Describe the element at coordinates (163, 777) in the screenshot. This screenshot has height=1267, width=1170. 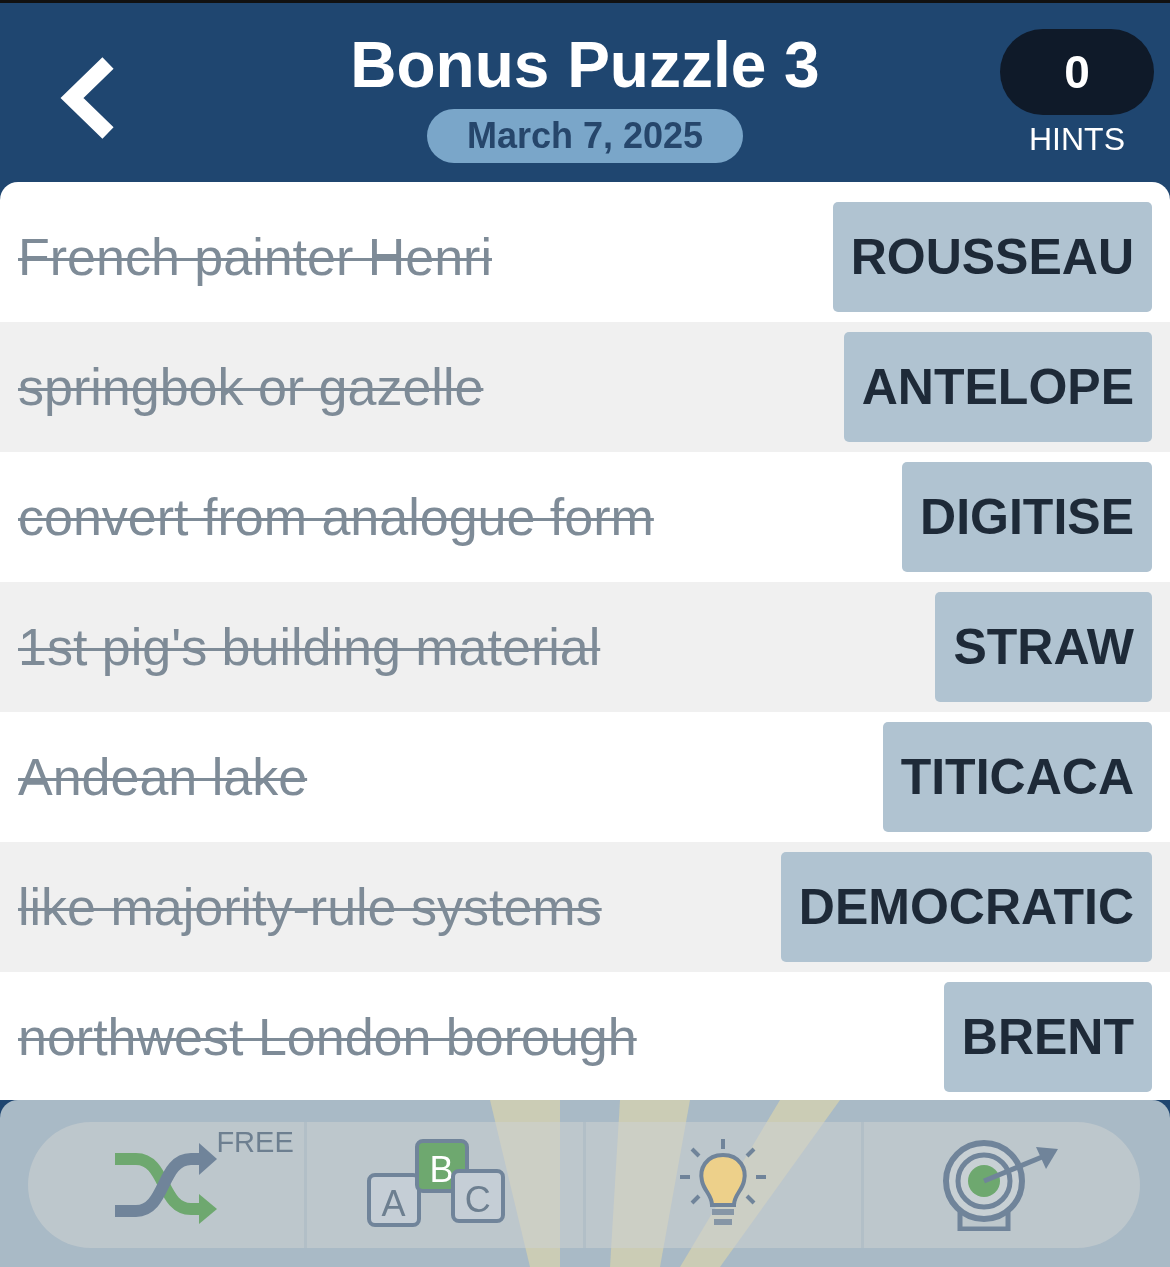
I see `clue-text: Andean lake` at that location.